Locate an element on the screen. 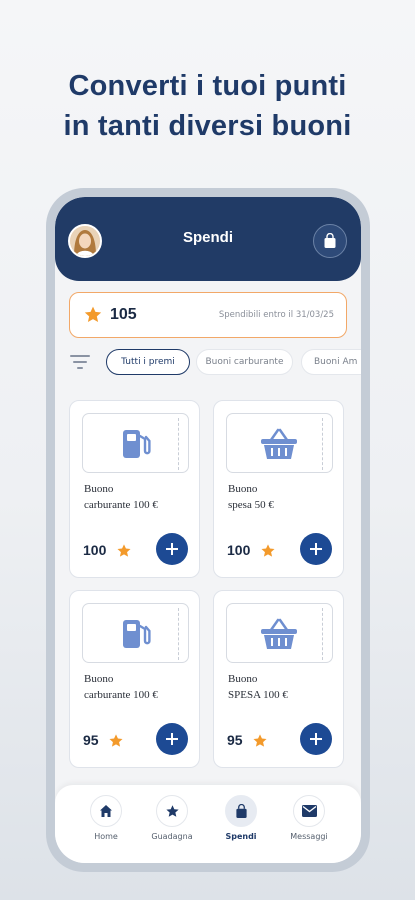 The height and width of the screenshot is (900, 415). reward-title: Buono spesa 50 € is located at coordinates (251, 497).